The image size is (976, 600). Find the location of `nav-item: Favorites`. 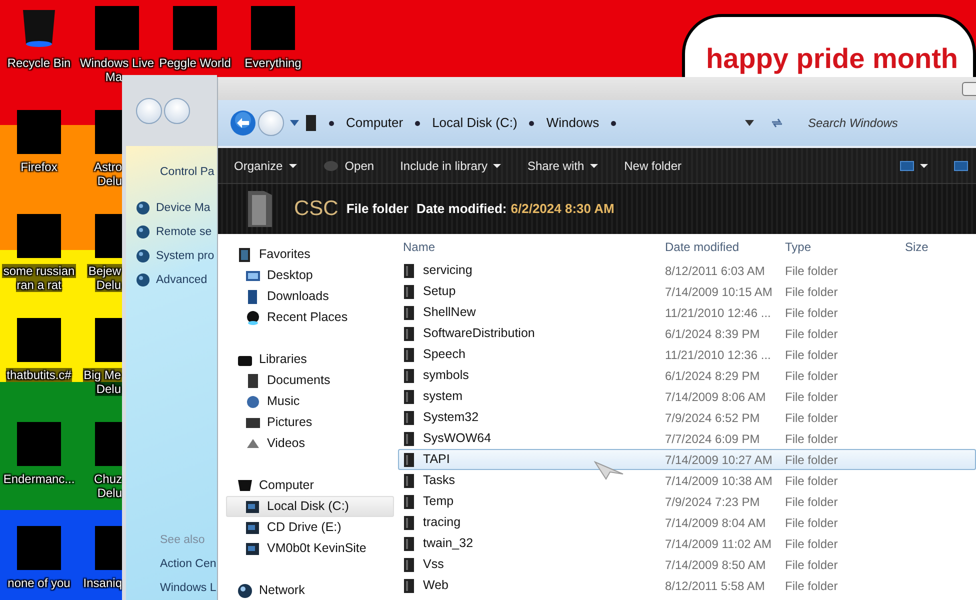

nav-item: Favorites is located at coordinates (310, 254).